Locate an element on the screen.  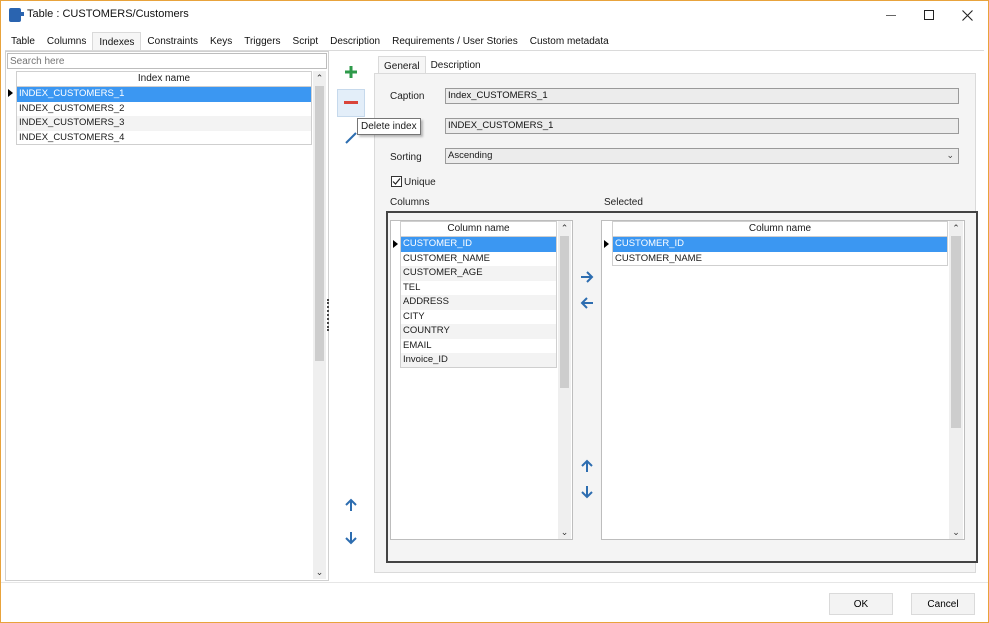
tab-table: Table is located at coordinates (23, 41).